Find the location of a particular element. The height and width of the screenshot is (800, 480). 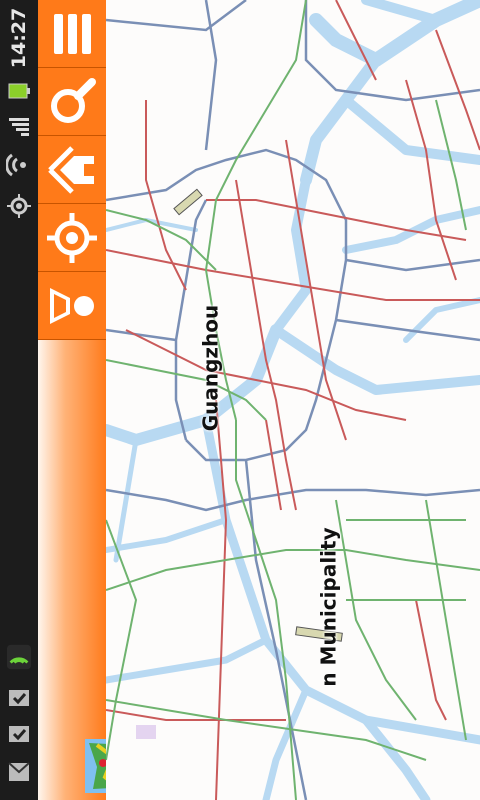

city-label: Guangzhou is located at coordinates (209, 368).